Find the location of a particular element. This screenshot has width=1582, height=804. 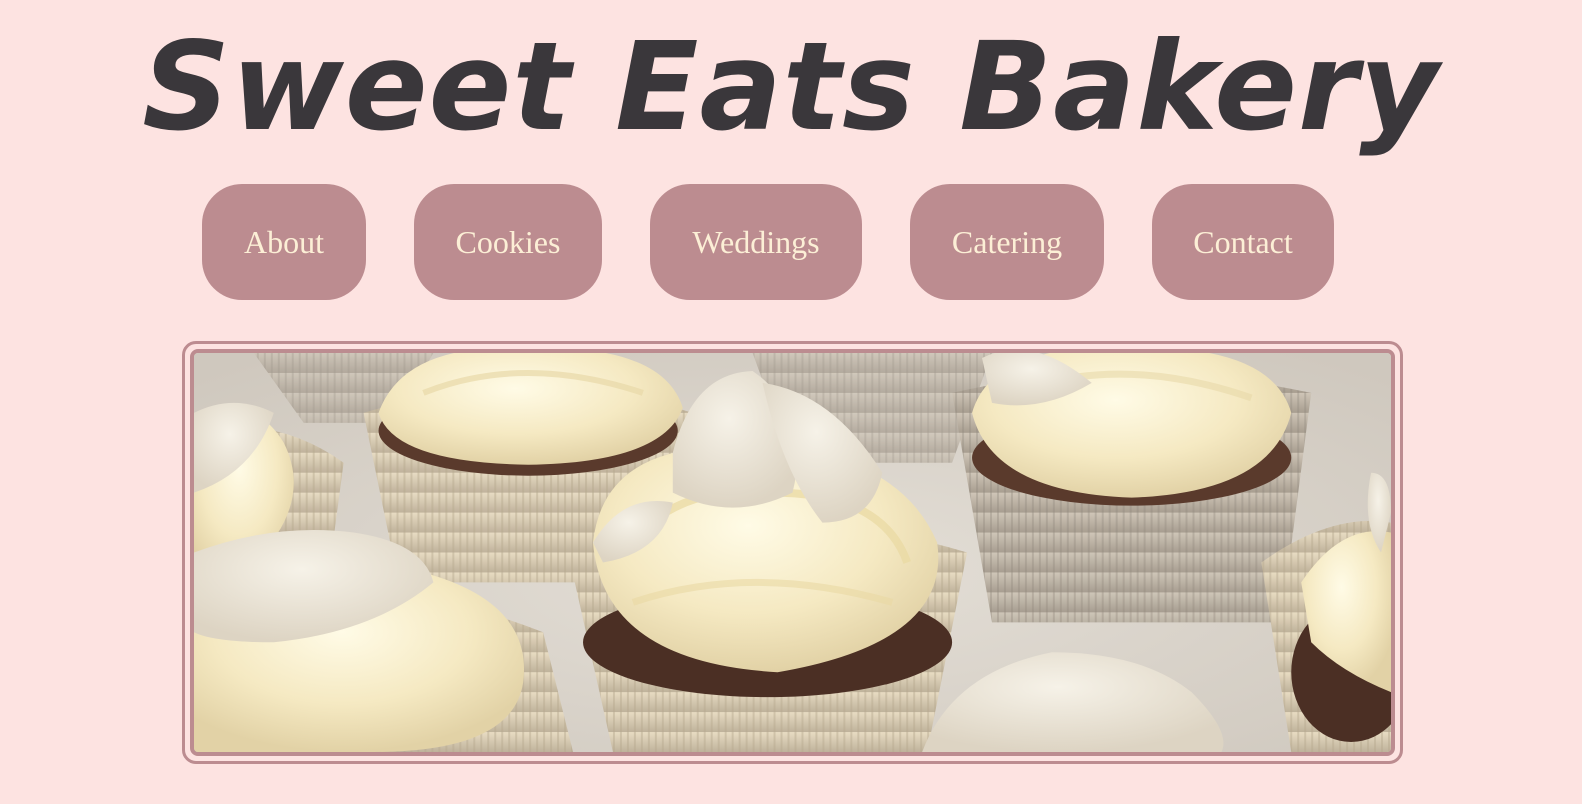

nav-contact-label: Contact is located at coordinates (1243, 241).